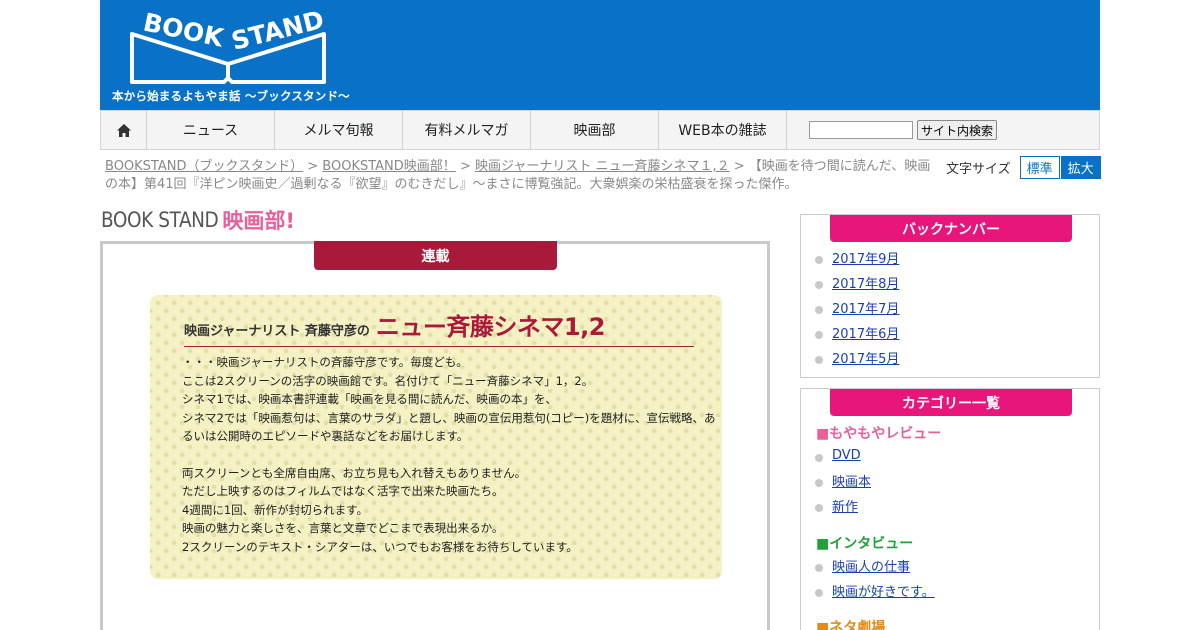 Image resolution: width=1200 pixels, height=630 pixels. Describe the element at coordinates (865, 332) in the screenshot. I see `backnumber-link: 2017年6月` at that location.